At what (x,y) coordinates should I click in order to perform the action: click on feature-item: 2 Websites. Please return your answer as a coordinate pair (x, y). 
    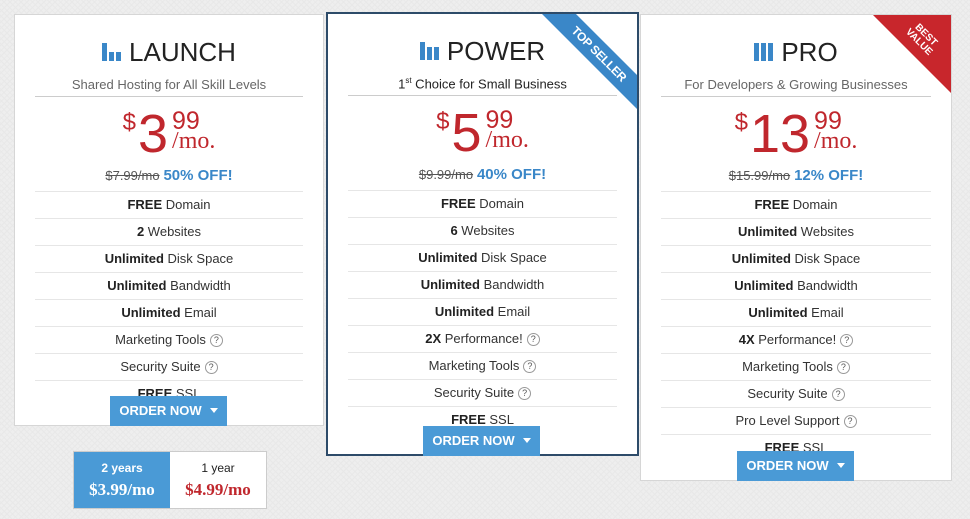
    Looking at the image, I should click on (169, 232).